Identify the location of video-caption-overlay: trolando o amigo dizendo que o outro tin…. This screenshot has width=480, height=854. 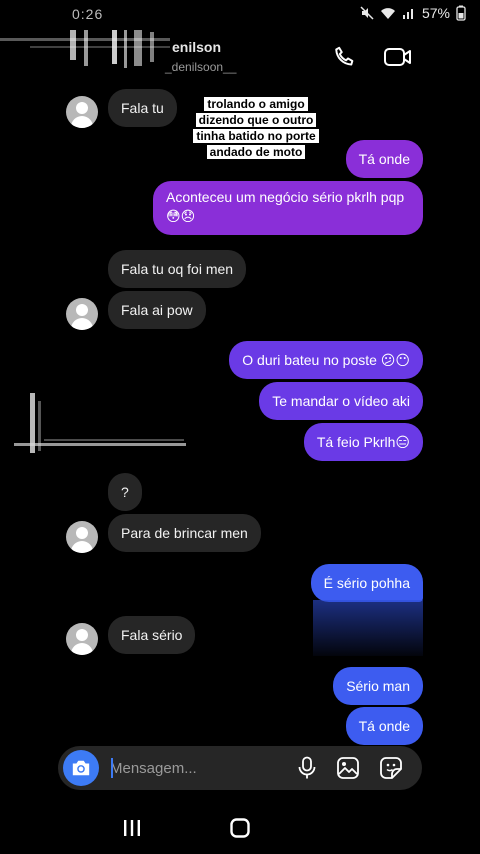
(256, 128).